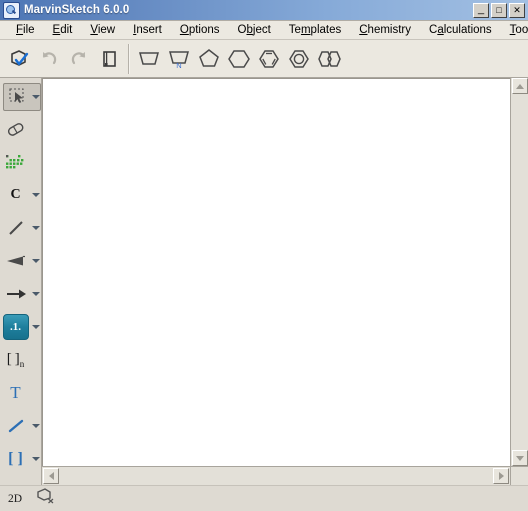 The width and height of the screenshot is (528, 511). I want to click on horizontal-scrollbar-row, so click(285, 475).